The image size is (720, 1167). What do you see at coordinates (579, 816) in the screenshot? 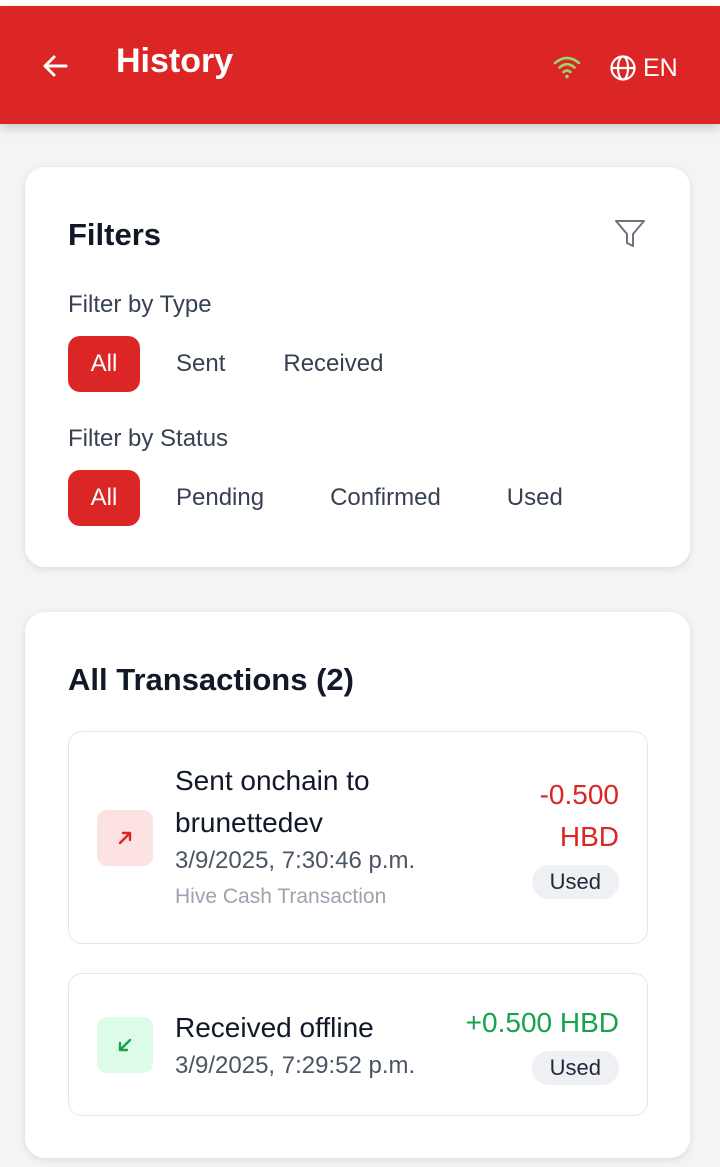
I see `transaction-amount: -0.500 HBD` at bounding box center [579, 816].